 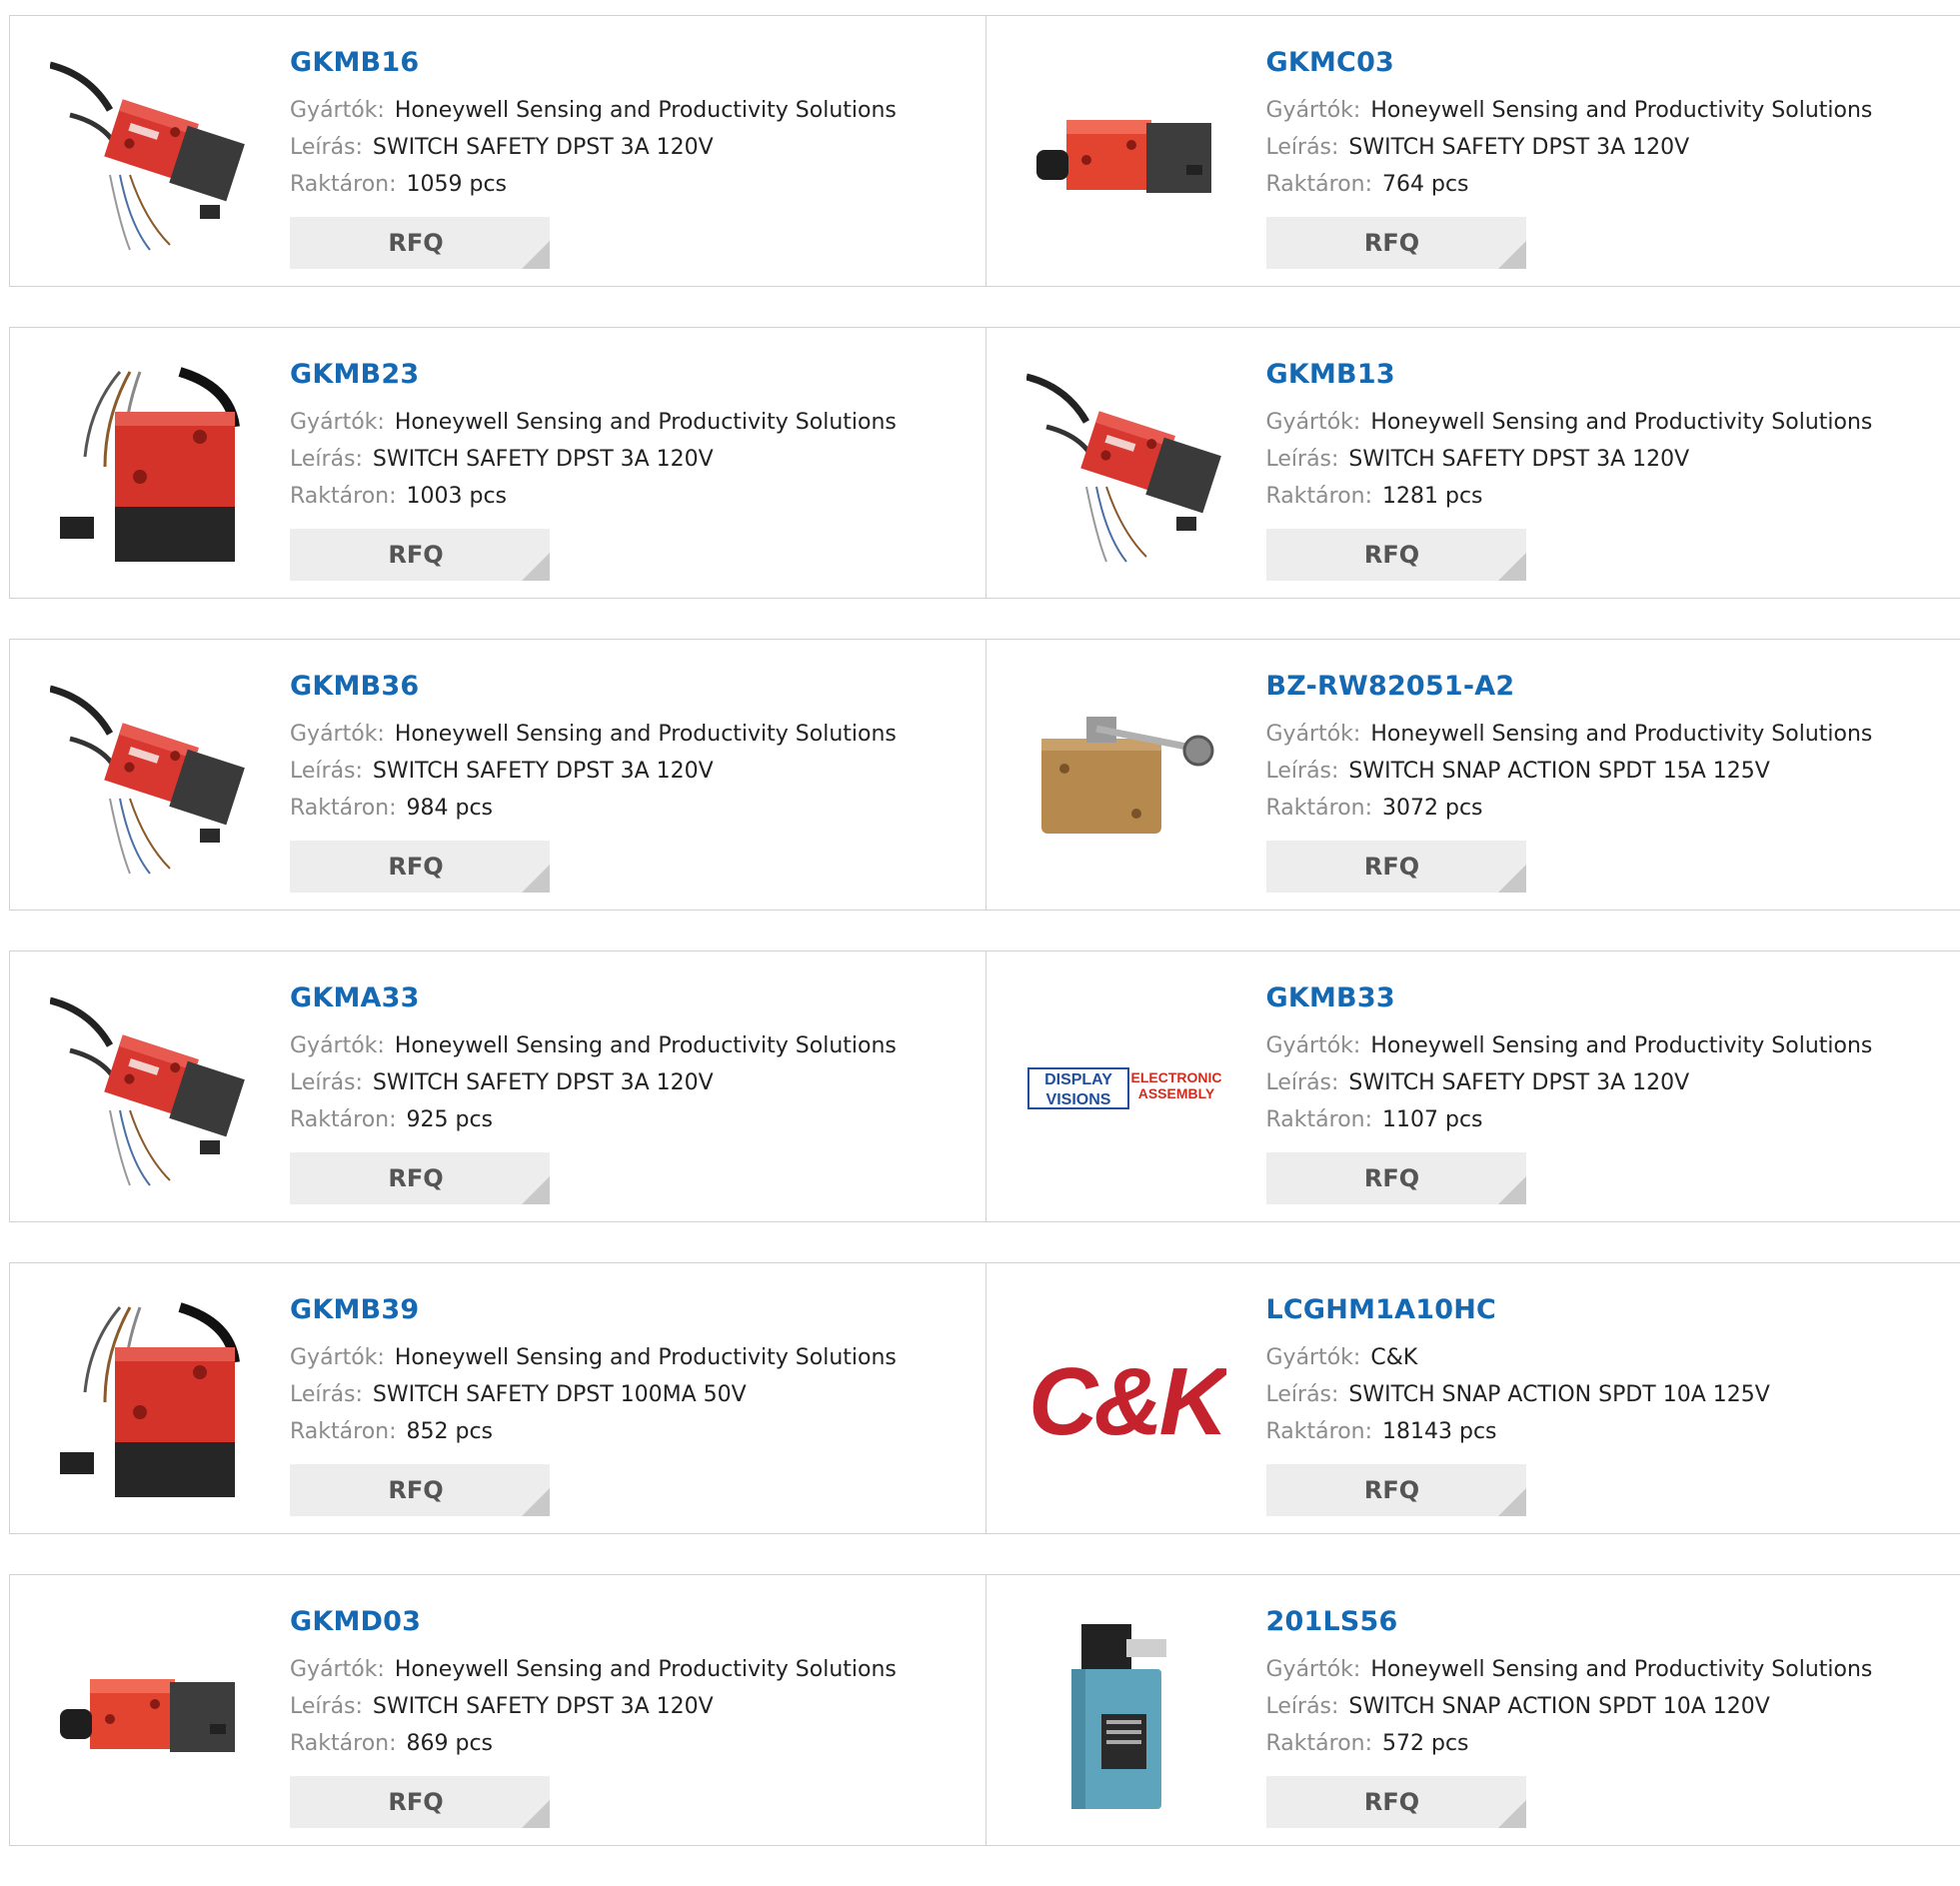 What do you see at coordinates (633, 375) in the screenshot?
I see `product-name-link: GKMB23` at bounding box center [633, 375].